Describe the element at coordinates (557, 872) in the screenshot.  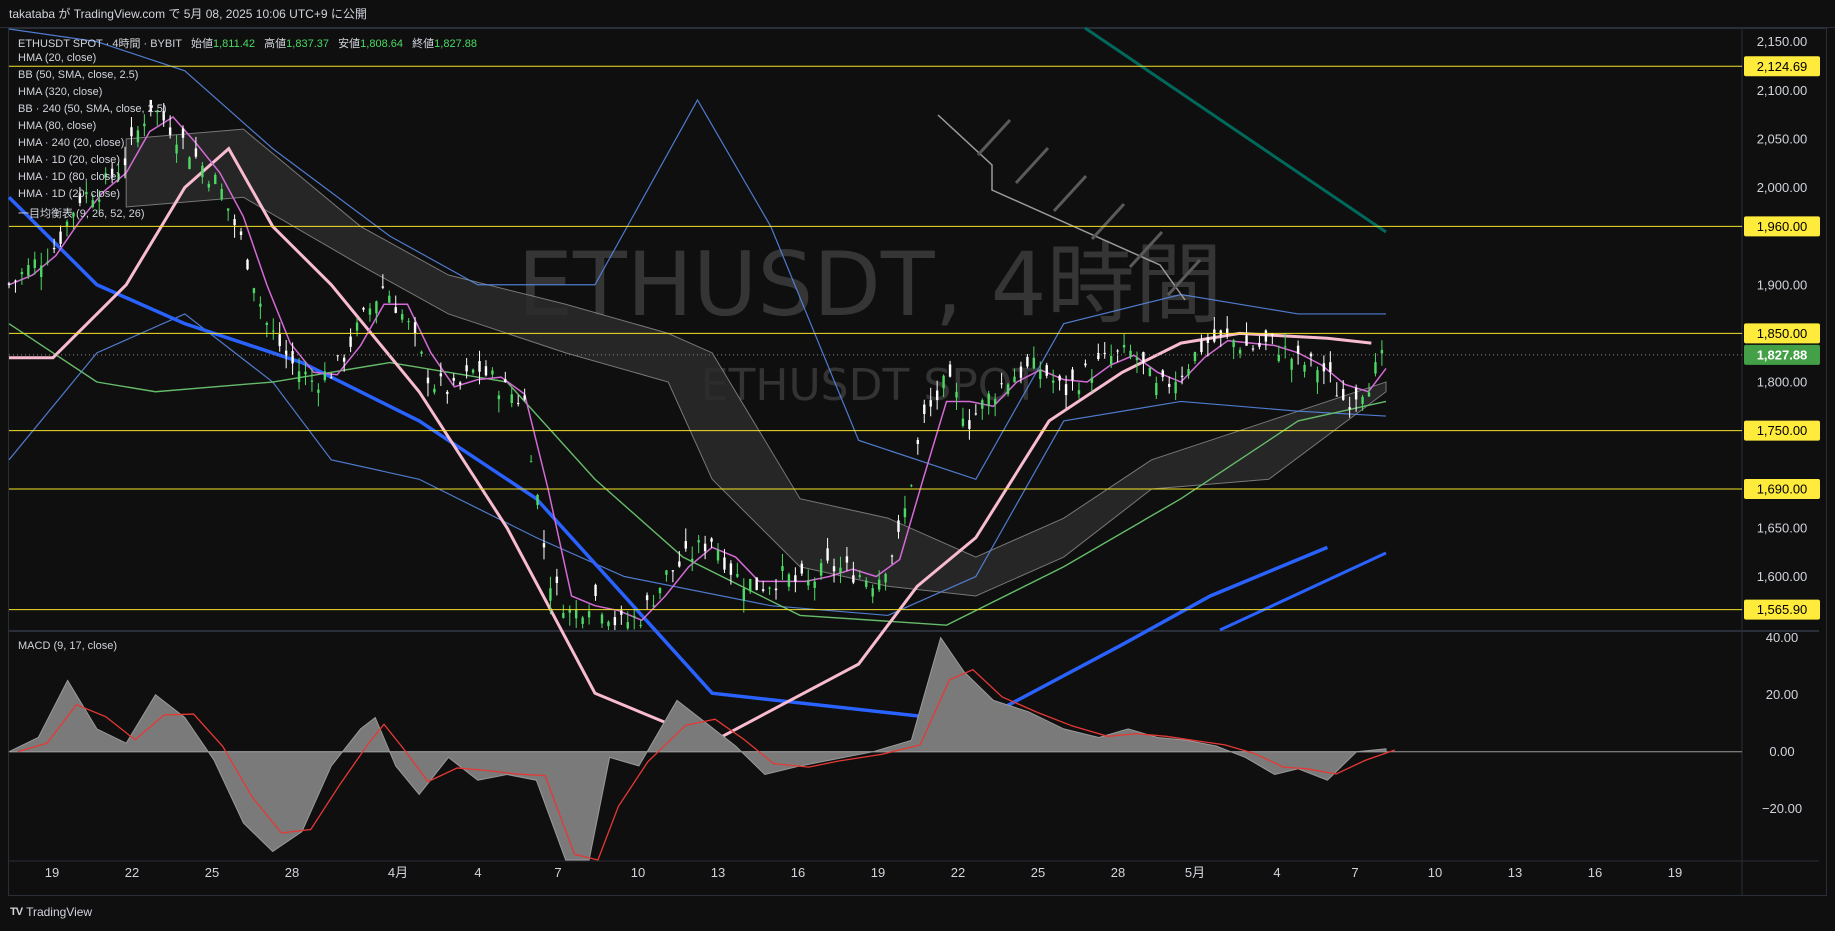
I see `time-tick-label: 7` at that location.